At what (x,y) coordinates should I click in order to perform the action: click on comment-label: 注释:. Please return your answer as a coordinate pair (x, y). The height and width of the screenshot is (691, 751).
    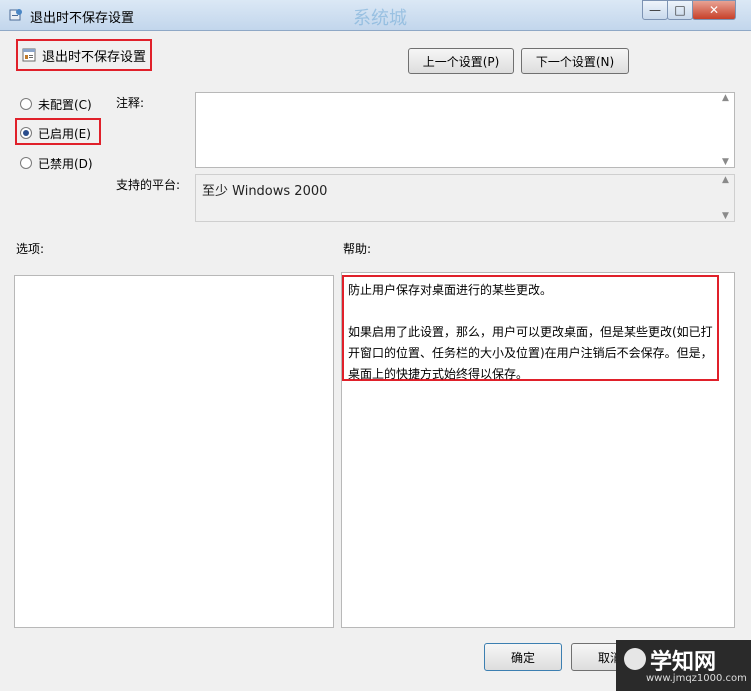
    Looking at the image, I should click on (130, 103).